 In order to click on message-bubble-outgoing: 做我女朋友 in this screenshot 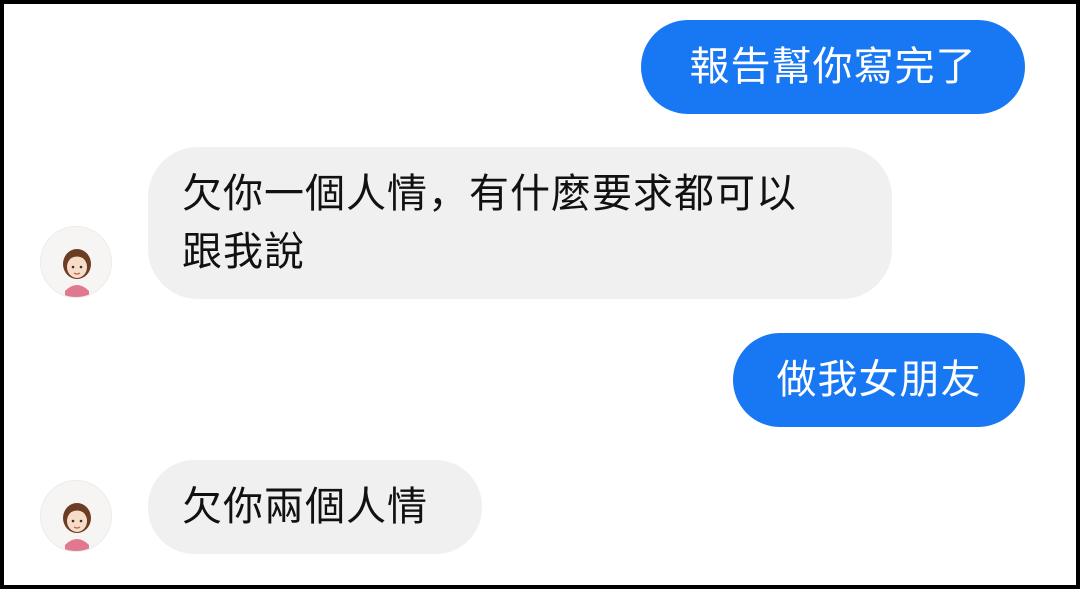, I will do `click(879, 380)`.